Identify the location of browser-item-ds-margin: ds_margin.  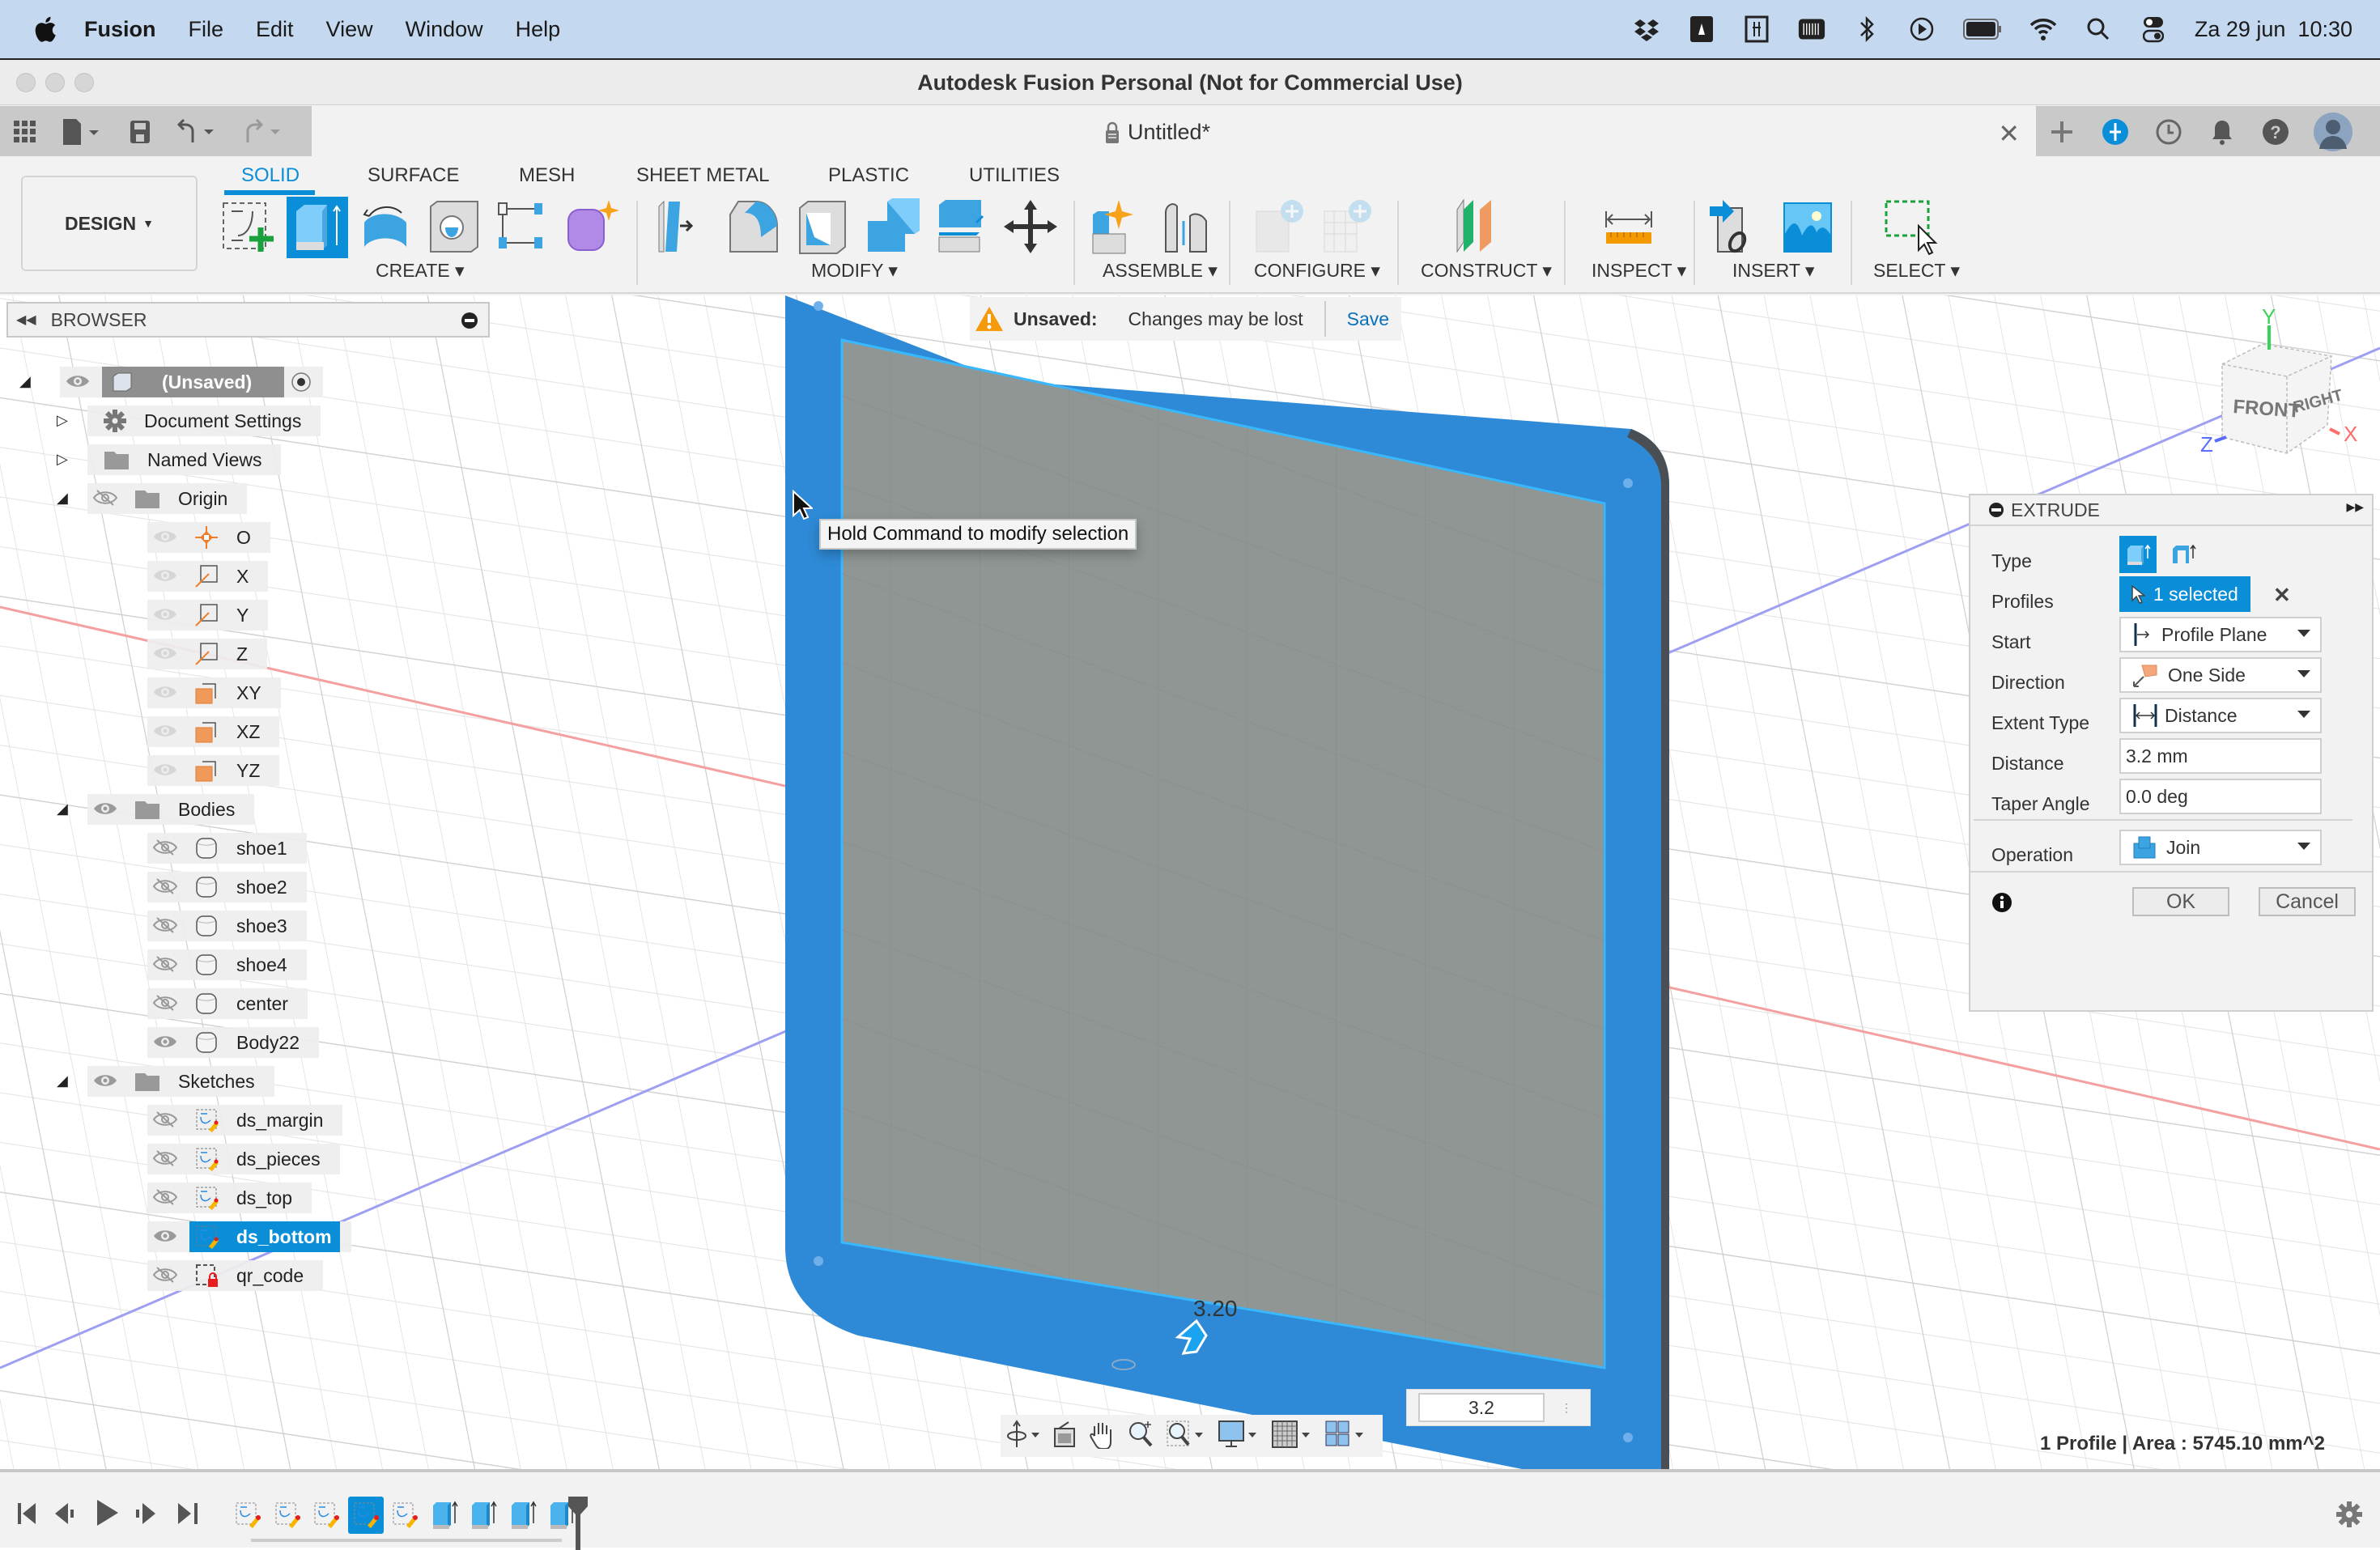
(245, 1121).